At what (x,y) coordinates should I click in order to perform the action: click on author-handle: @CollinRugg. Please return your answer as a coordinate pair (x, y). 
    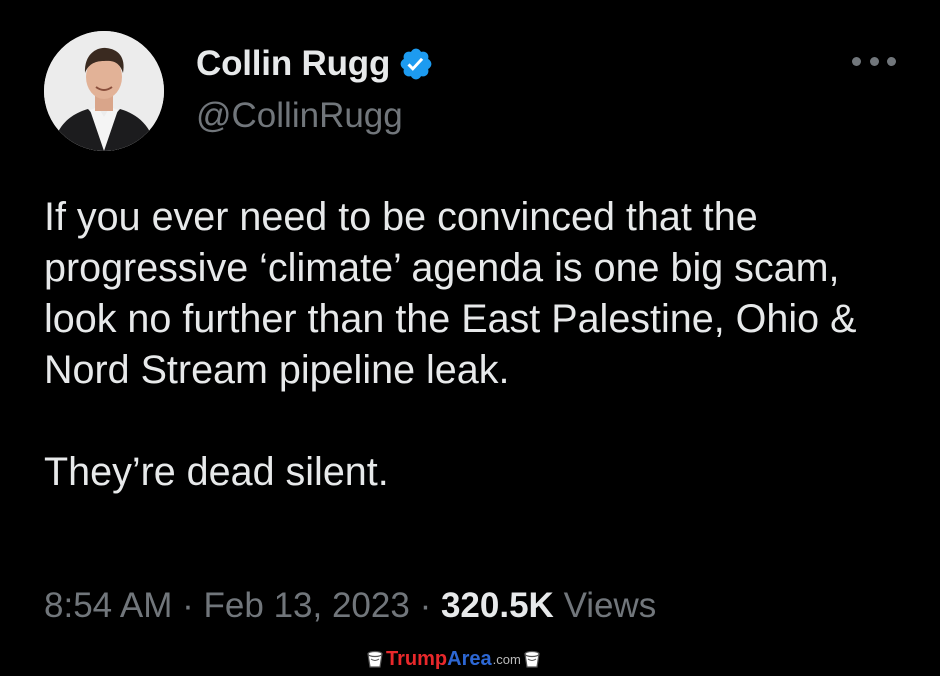
    Looking at the image, I should click on (299, 116).